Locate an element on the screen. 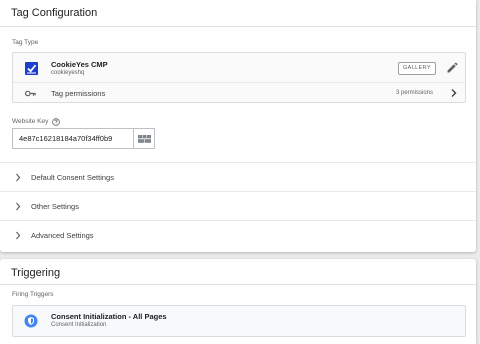 This screenshot has height=344, width=480. website-key-label: Website Key is located at coordinates (30, 121).